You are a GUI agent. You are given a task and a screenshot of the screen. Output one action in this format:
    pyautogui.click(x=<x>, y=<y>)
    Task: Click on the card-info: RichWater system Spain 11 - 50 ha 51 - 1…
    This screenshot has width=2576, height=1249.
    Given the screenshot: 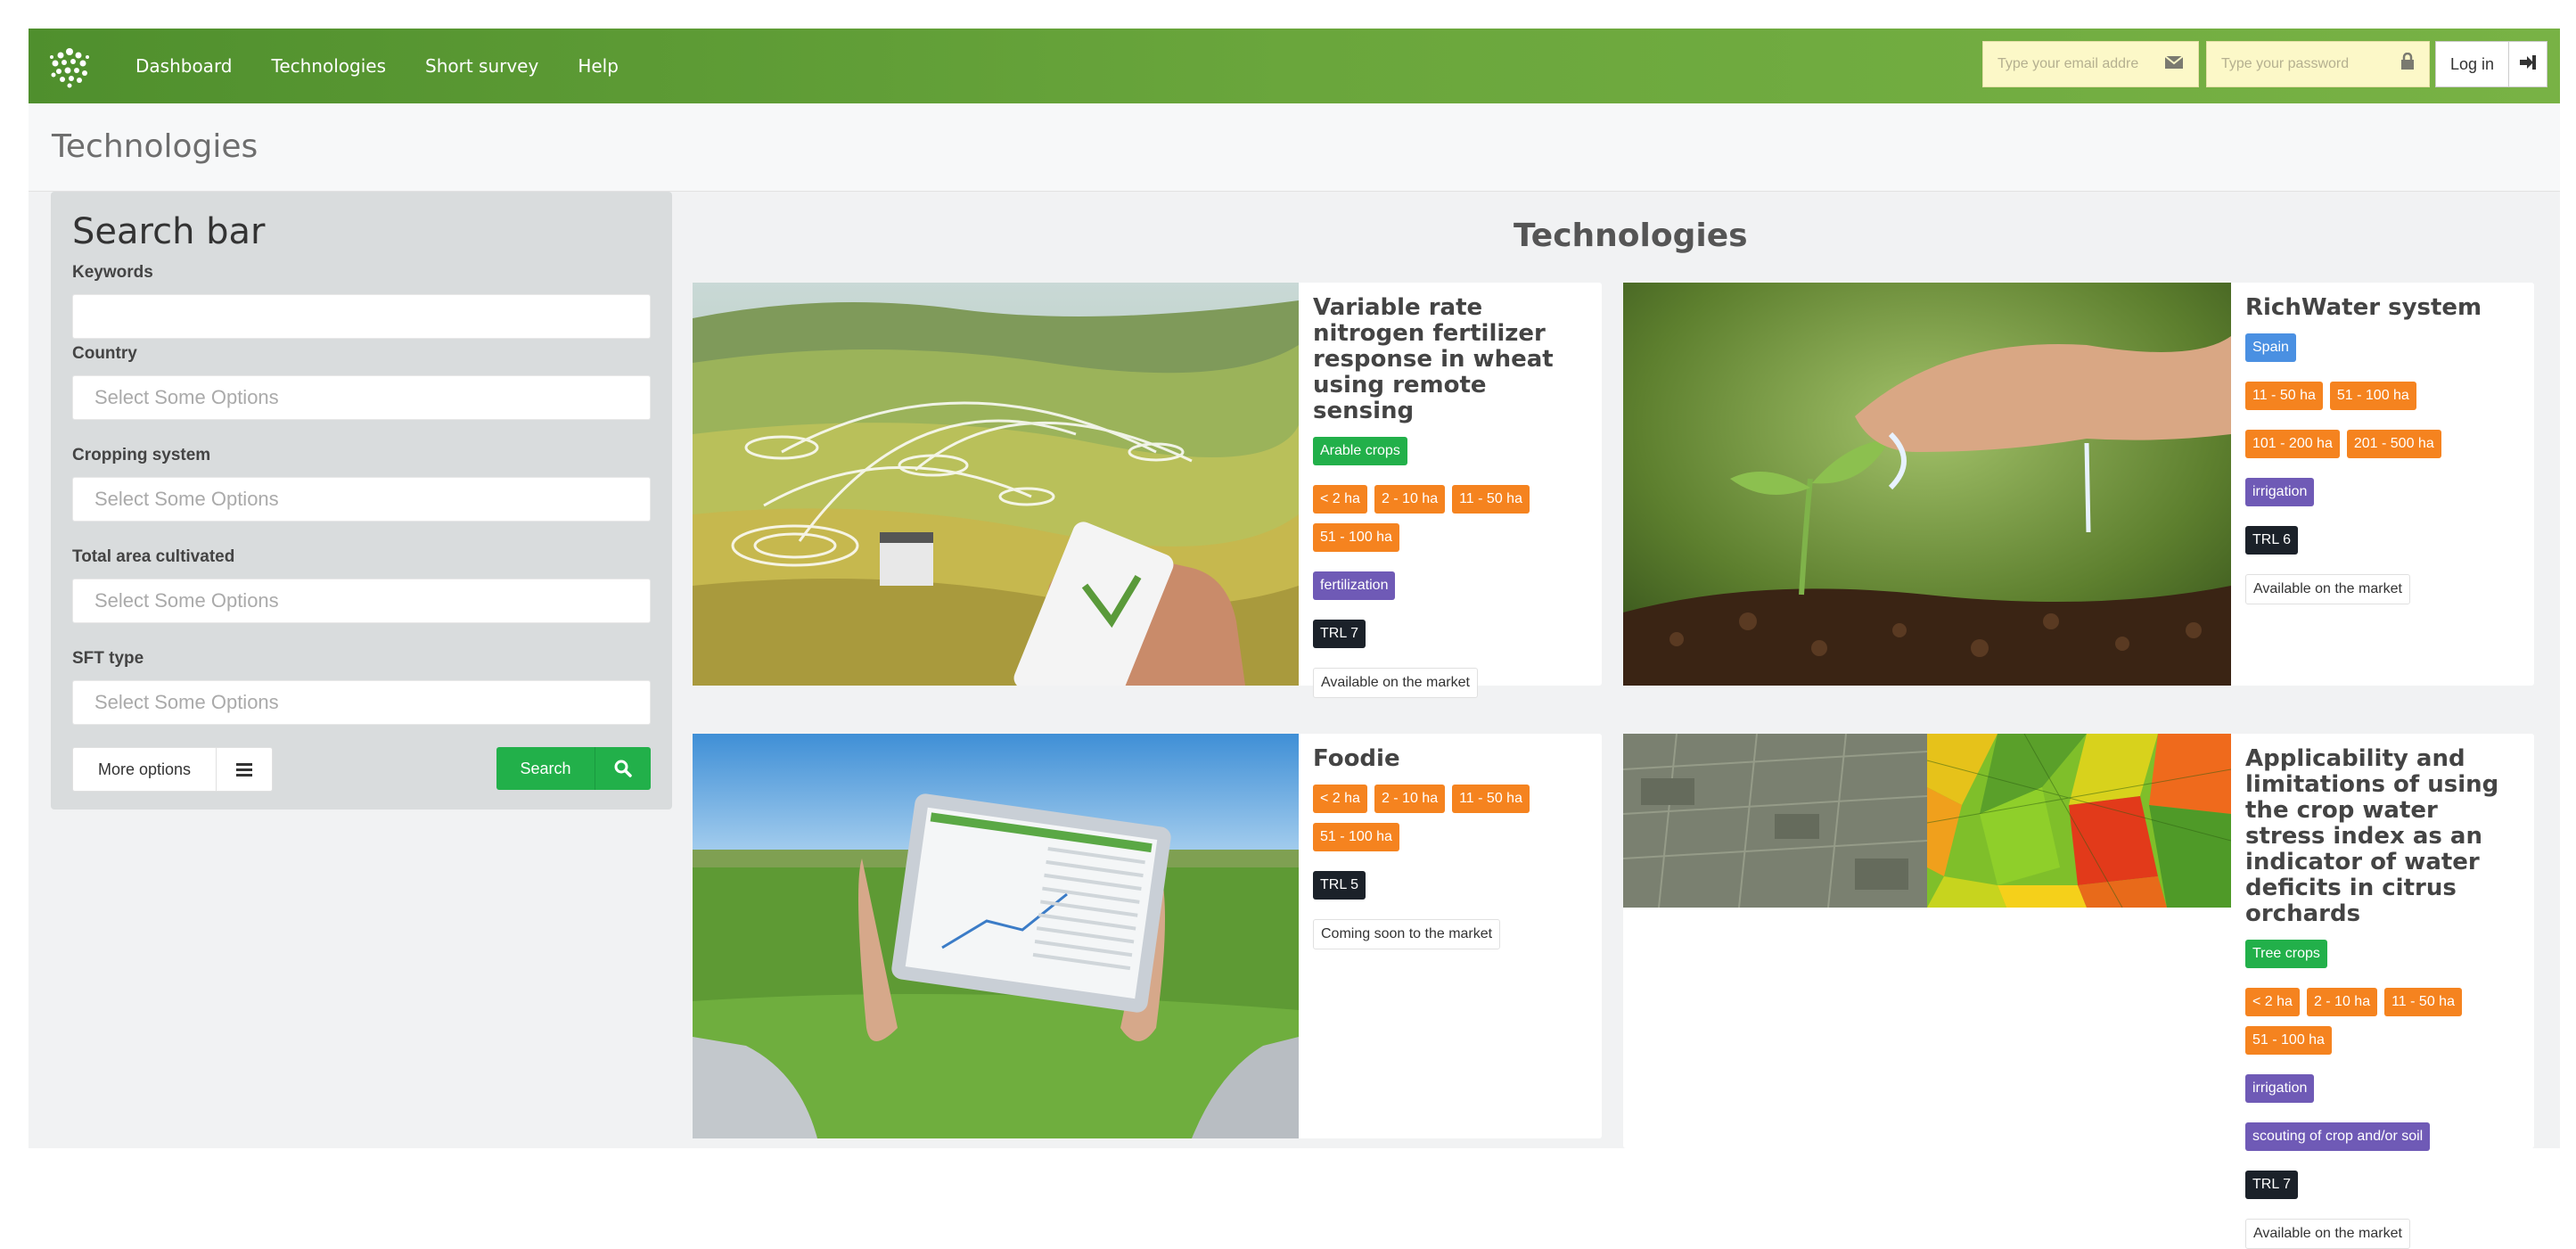 What is the action you would take?
    pyautogui.click(x=2383, y=449)
    